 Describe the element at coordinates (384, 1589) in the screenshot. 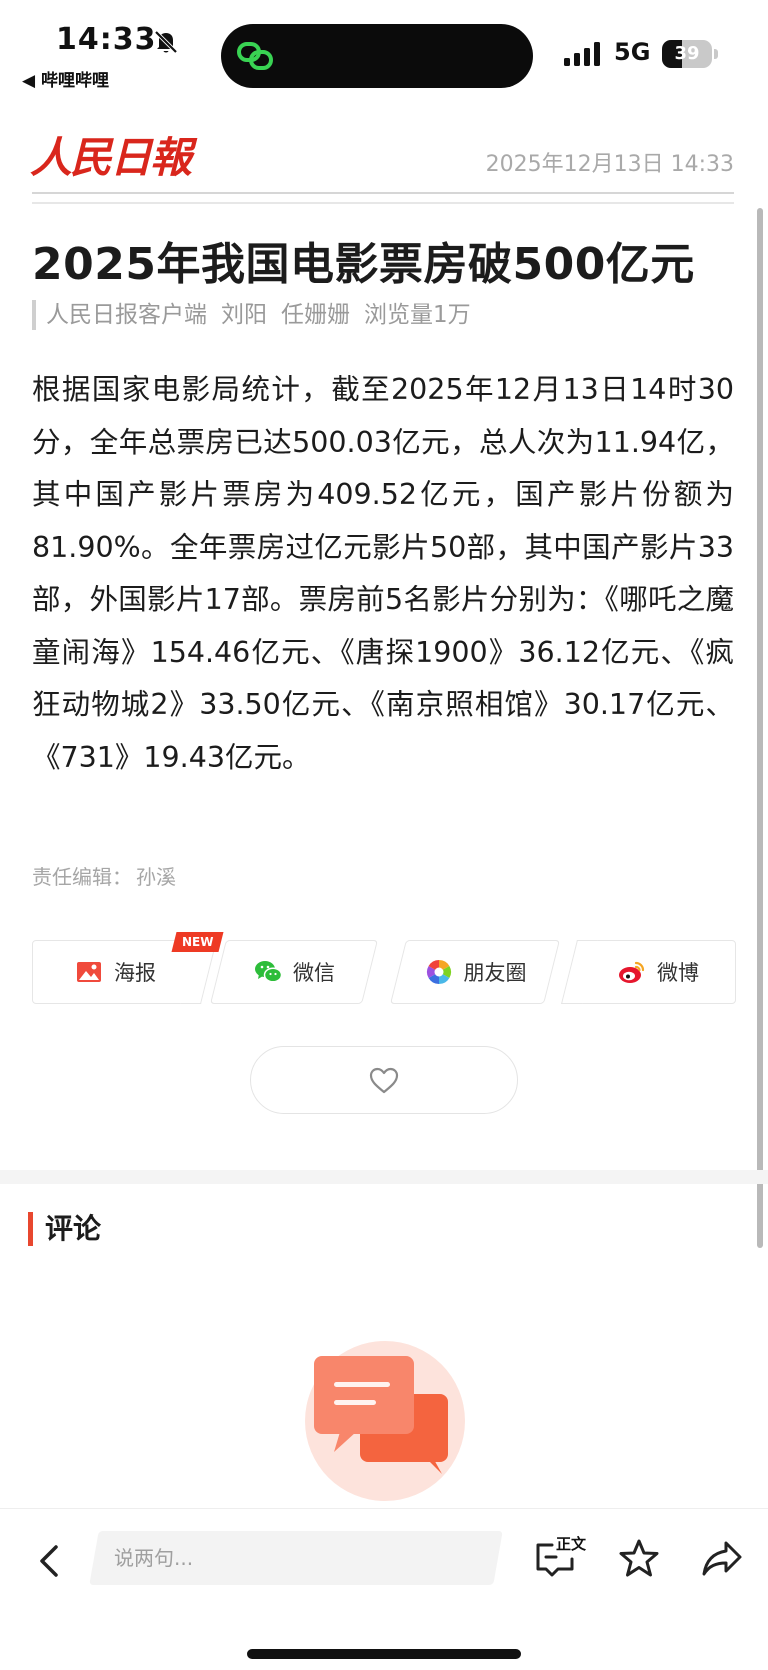

I see `bottom-toolbar: 说两句... 正文` at that location.